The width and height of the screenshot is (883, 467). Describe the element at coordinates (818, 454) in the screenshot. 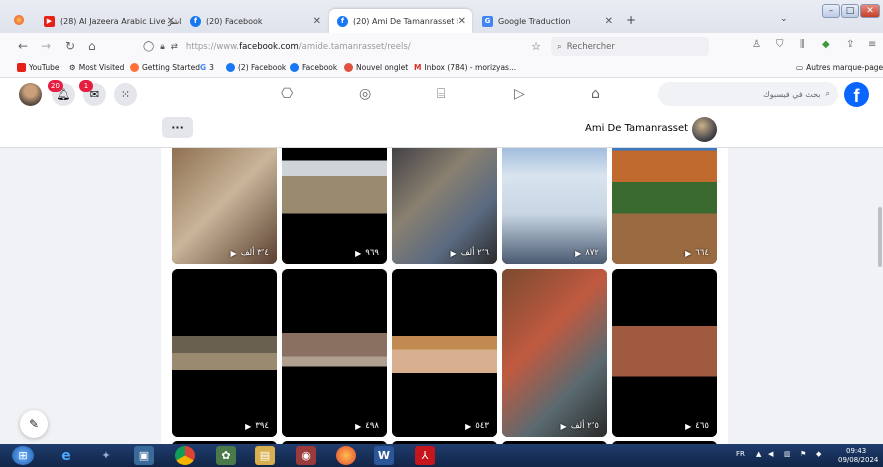

I see `security-icon: ◆` at that location.